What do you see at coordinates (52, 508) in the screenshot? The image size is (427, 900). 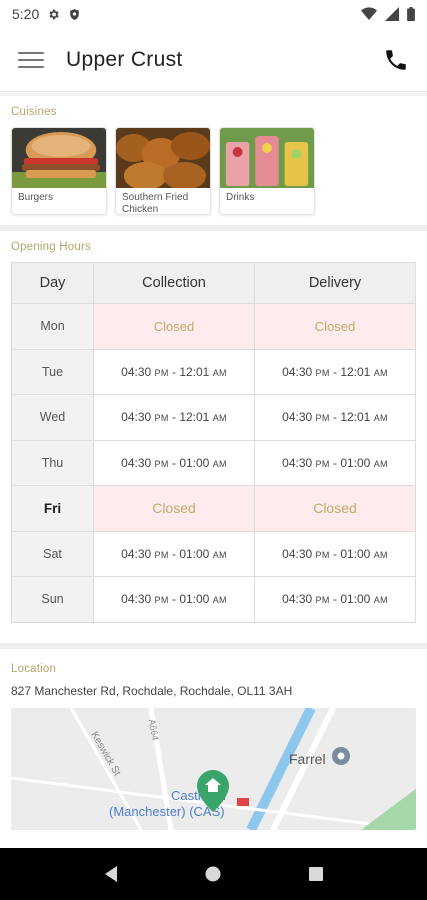 I see `day-cell: Fri` at bounding box center [52, 508].